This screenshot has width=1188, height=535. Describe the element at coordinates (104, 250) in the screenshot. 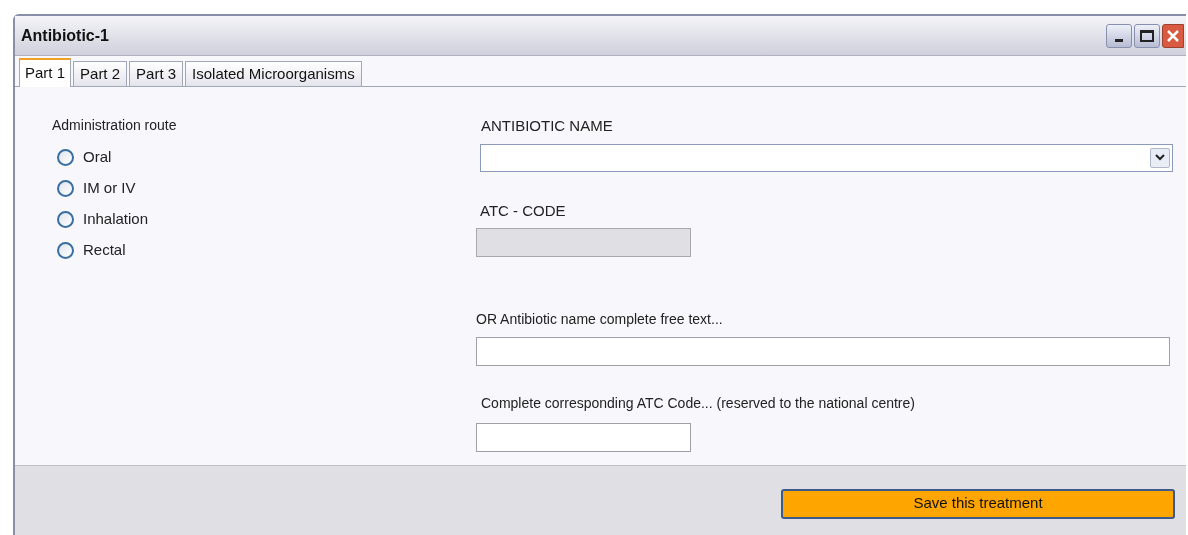

I see `radio-label: Rectal` at that location.